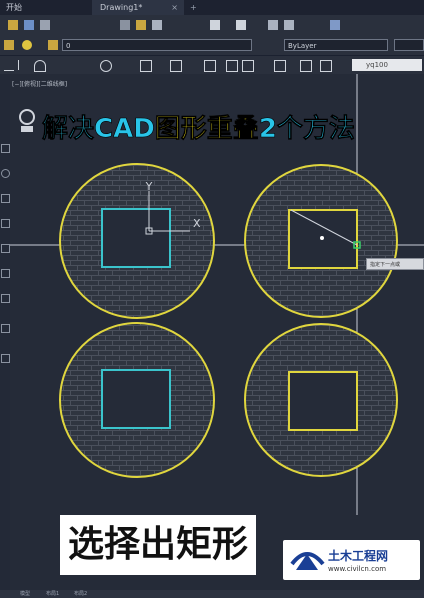 The height and width of the screenshot is (598, 424). I want to click on video-caption: 选择出矩形, so click(158, 545).